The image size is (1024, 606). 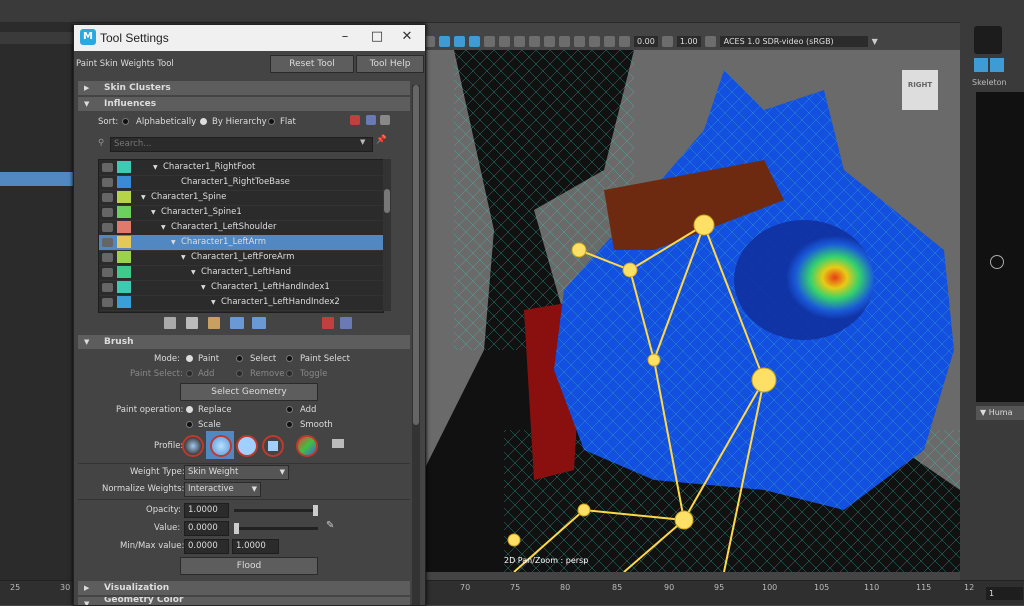 I want to click on paint-select-toggle-radio, so click(x=289, y=373).